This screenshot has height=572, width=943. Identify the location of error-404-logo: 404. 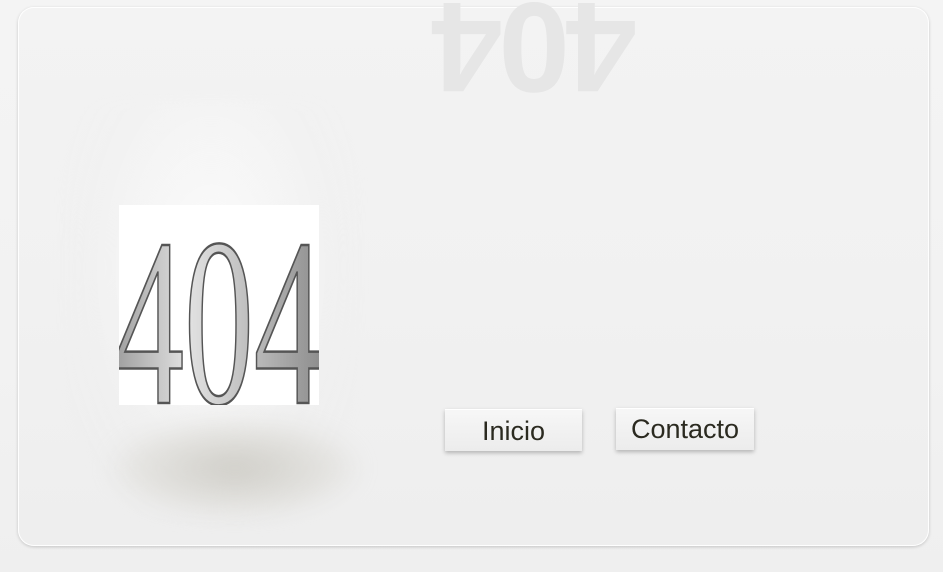
(219, 305).